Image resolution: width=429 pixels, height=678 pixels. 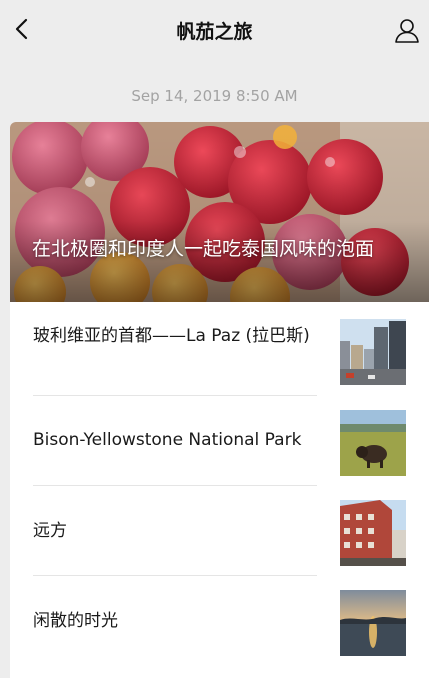 I want to click on list-item: 玻利维亚的首都——La Paz (拉巴斯), so click(x=219, y=351).